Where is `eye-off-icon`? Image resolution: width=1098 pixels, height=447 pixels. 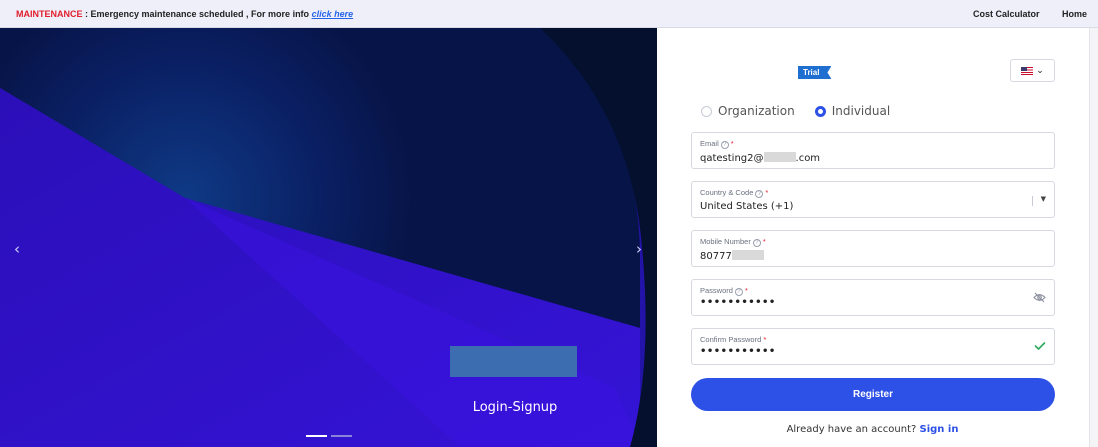 eye-off-icon is located at coordinates (1039, 299).